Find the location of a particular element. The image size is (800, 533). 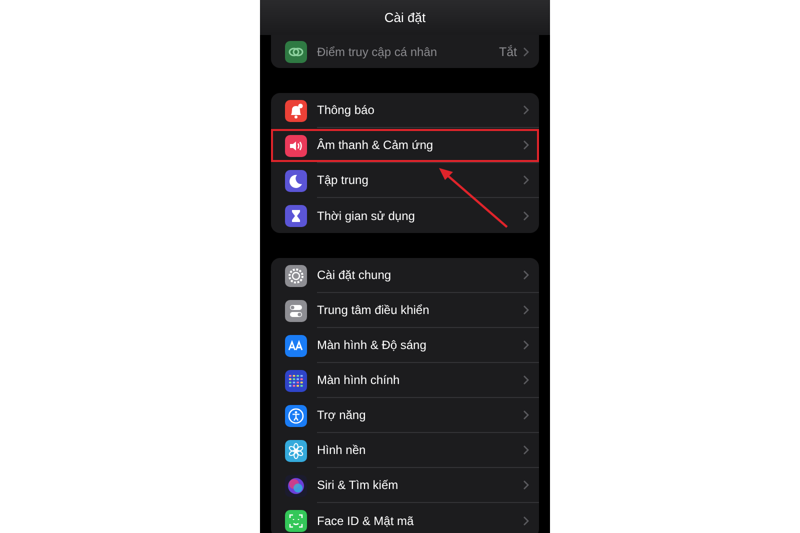

row-label: Siri & Tìm kiếm is located at coordinates (358, 485).